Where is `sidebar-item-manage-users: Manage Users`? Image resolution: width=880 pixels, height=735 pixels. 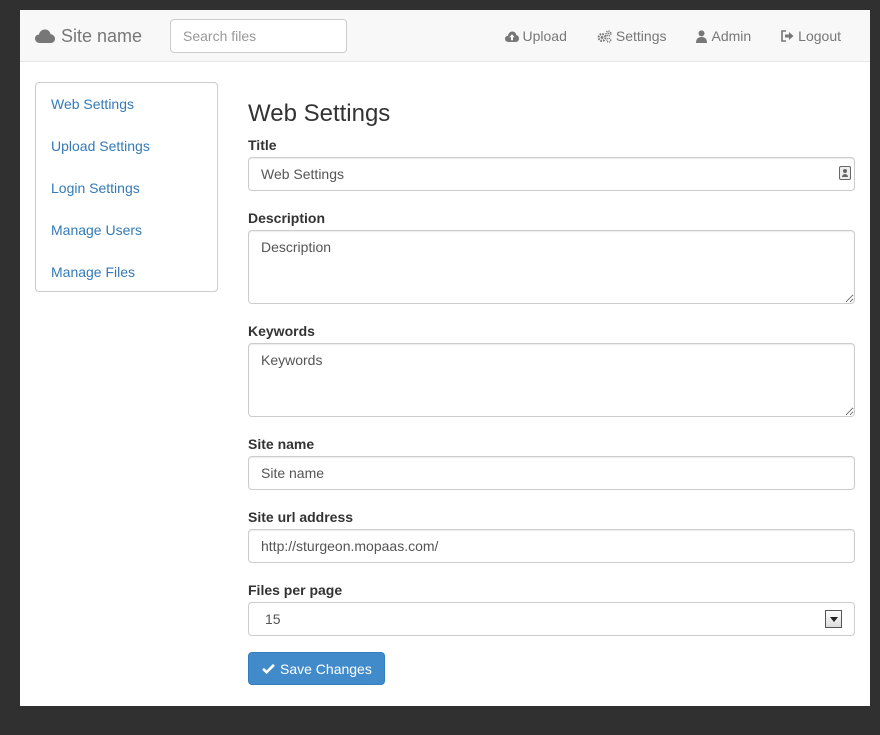 sidebar-item-manage-users: Manage Users is located at coordinates (126, 230).